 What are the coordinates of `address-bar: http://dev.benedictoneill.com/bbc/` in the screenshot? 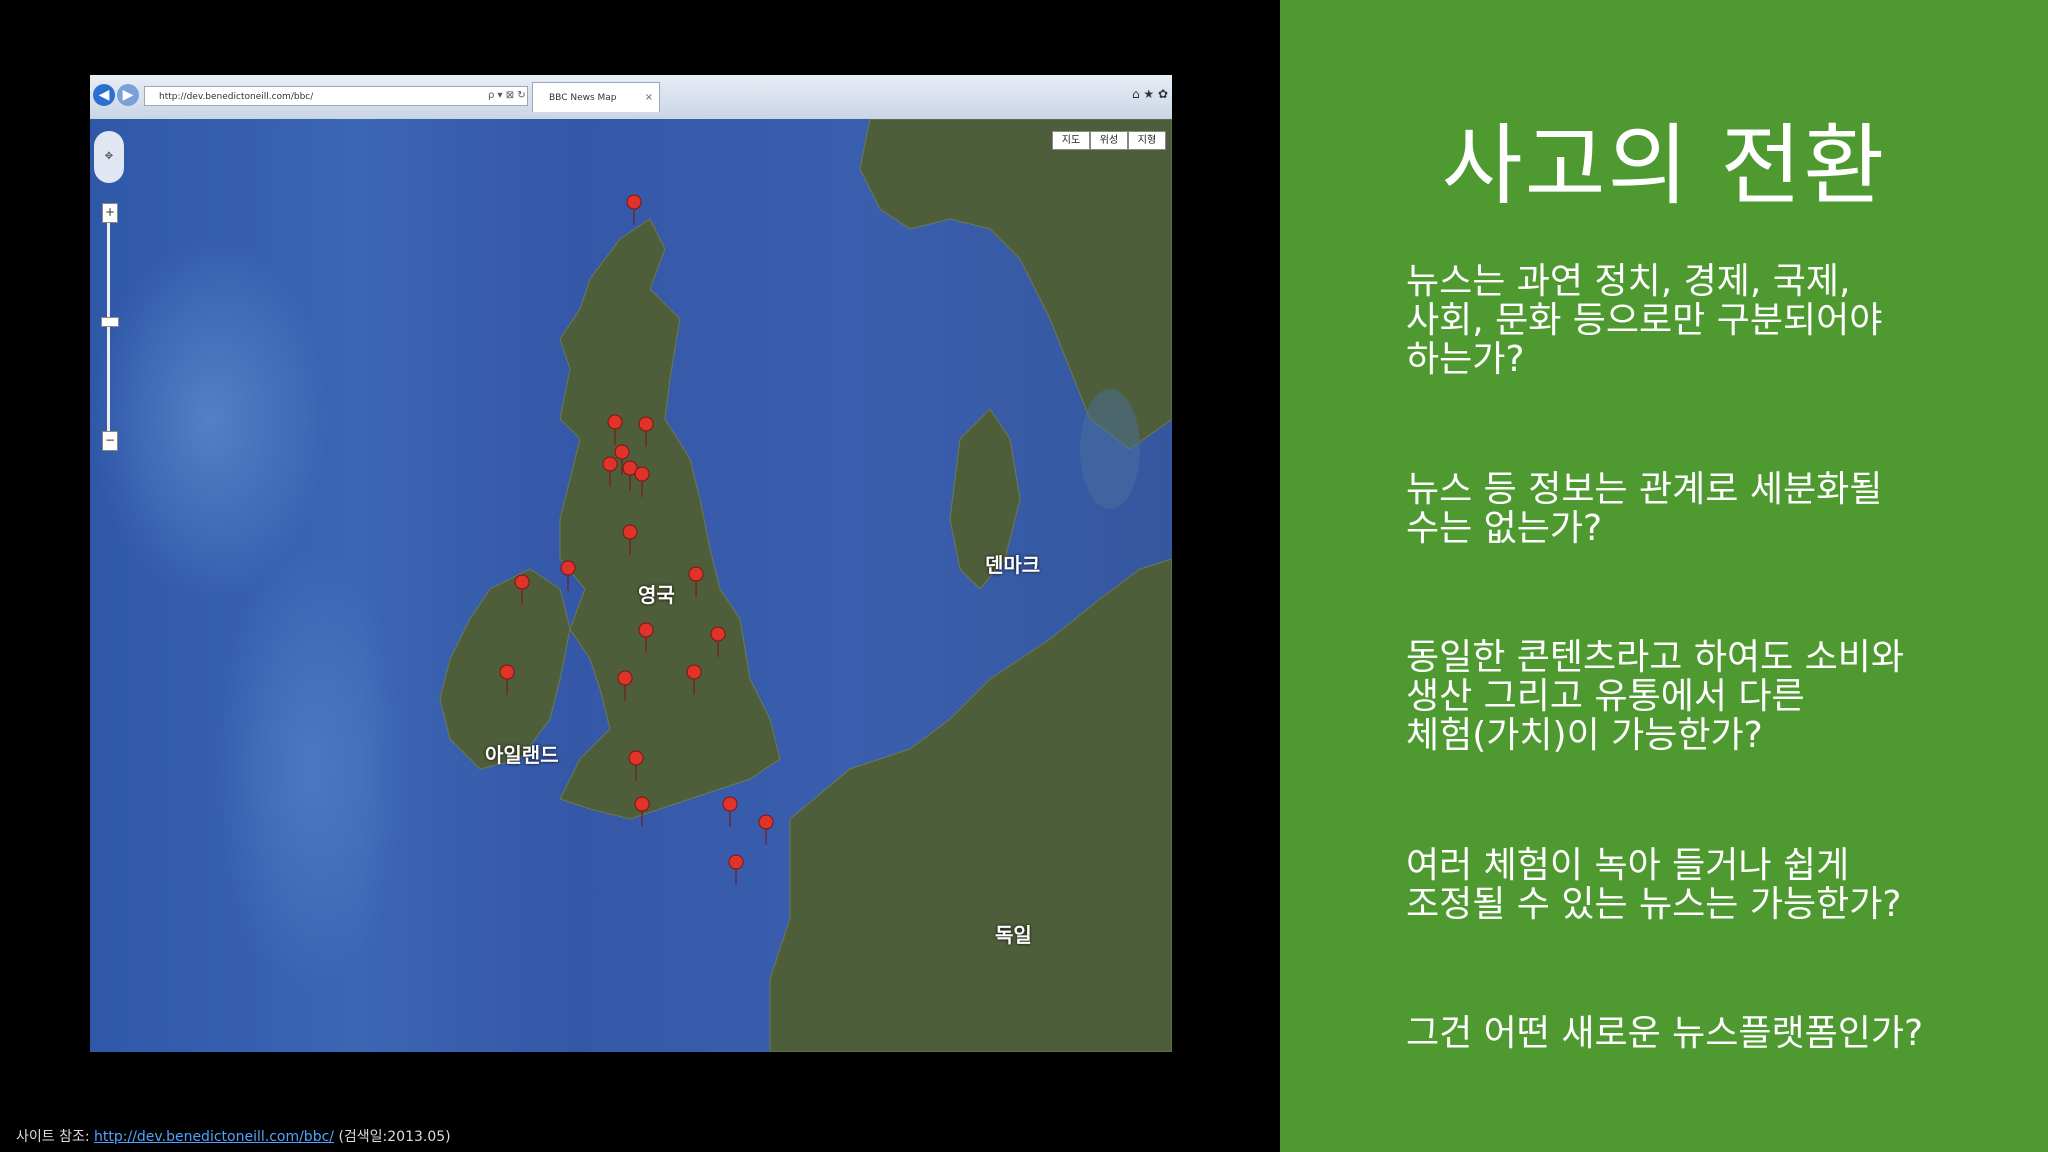 It's located at (336, 96).